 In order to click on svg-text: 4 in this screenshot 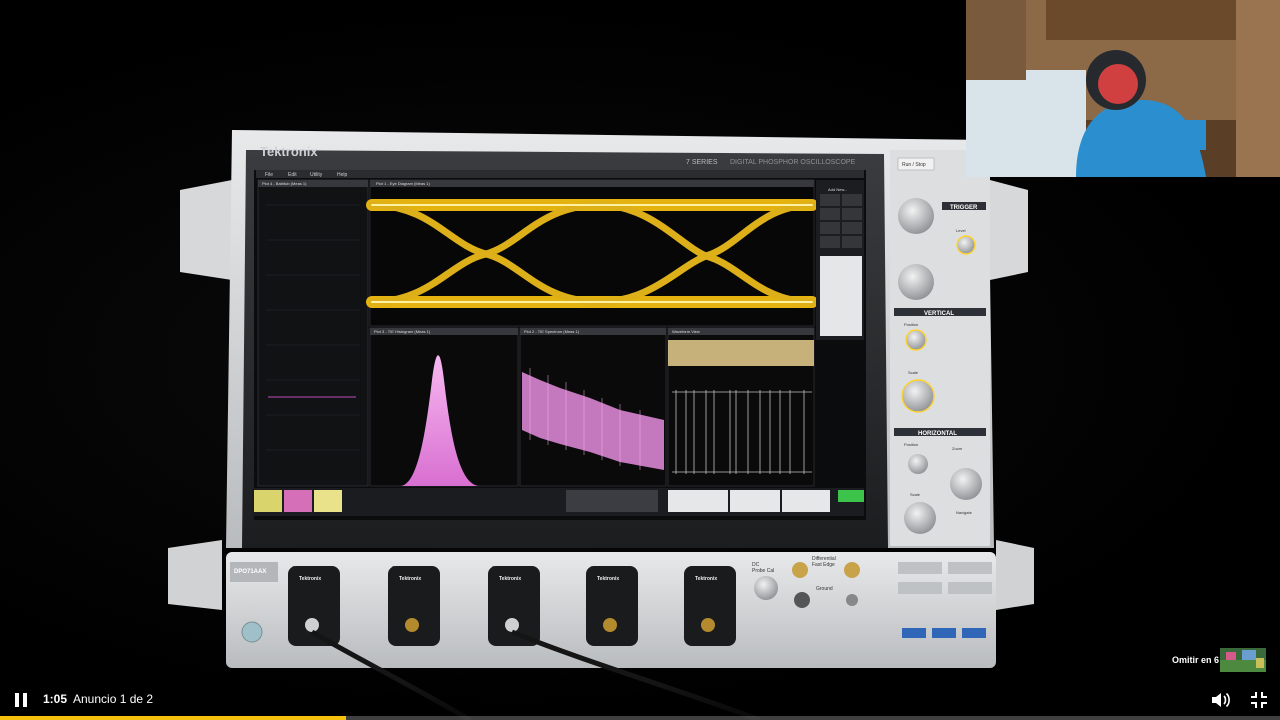, I will do `click(591, 569)`.